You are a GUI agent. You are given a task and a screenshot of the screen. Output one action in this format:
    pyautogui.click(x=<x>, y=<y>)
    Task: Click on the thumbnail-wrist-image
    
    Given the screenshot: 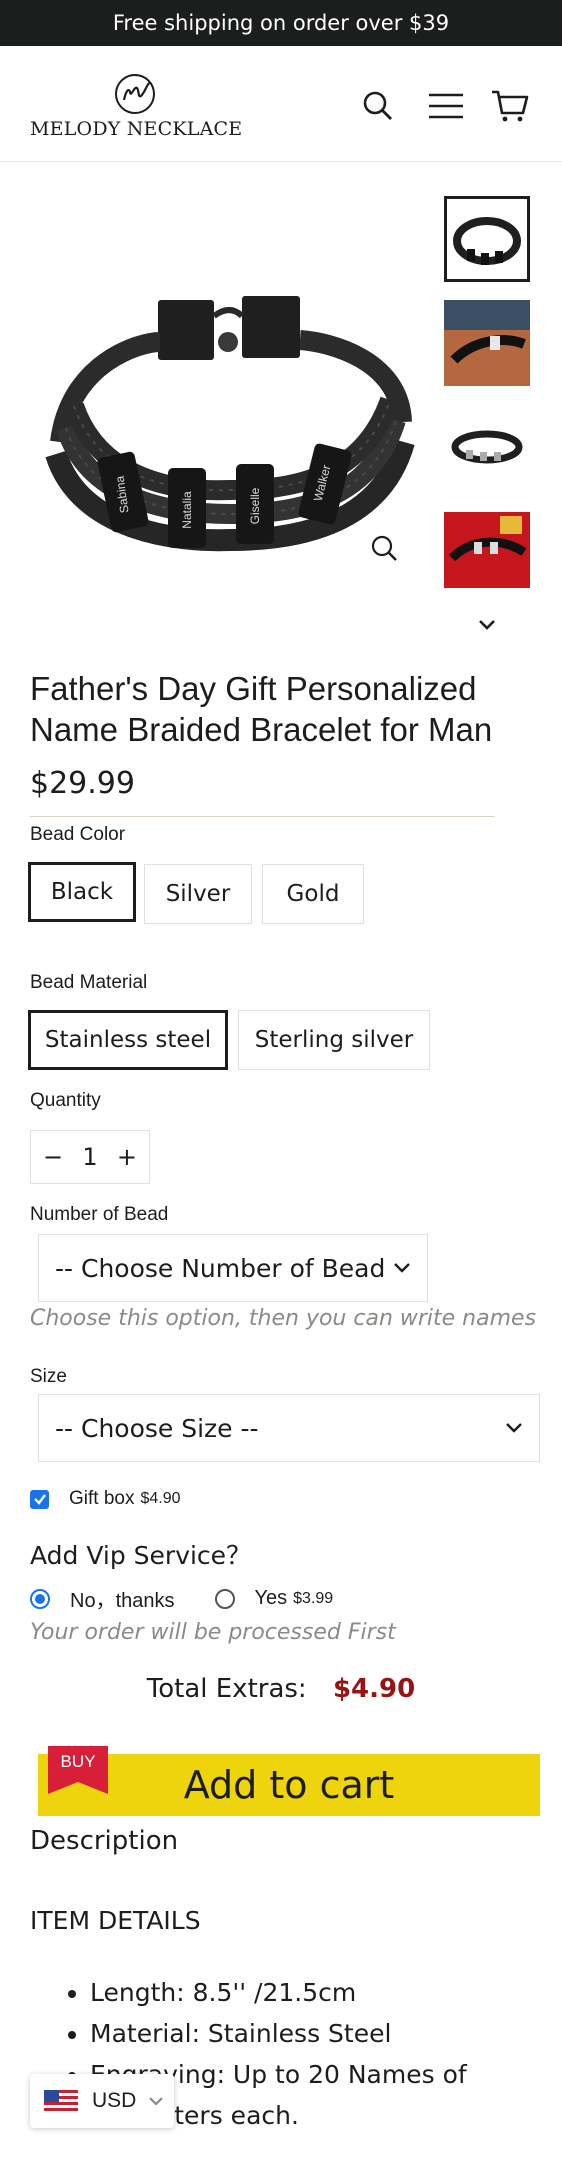 What is the action you would take?
    pyautogui.click(x=487, y=343)
    